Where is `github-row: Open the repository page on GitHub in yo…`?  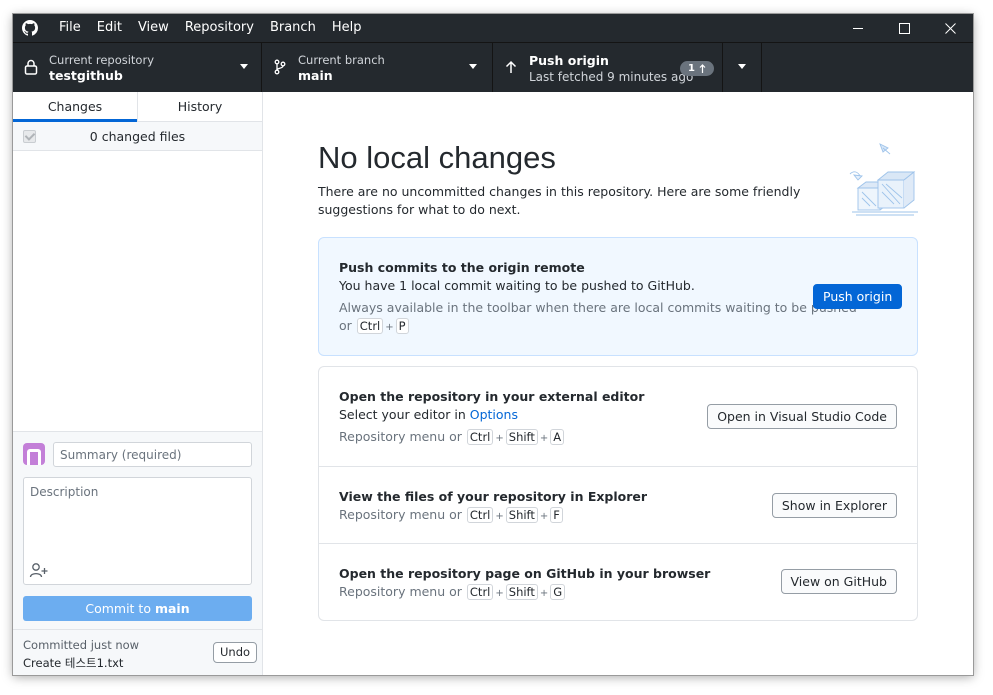 github-row: Open the repository page on GitHub in yo… is located at coordinates (618, 582).